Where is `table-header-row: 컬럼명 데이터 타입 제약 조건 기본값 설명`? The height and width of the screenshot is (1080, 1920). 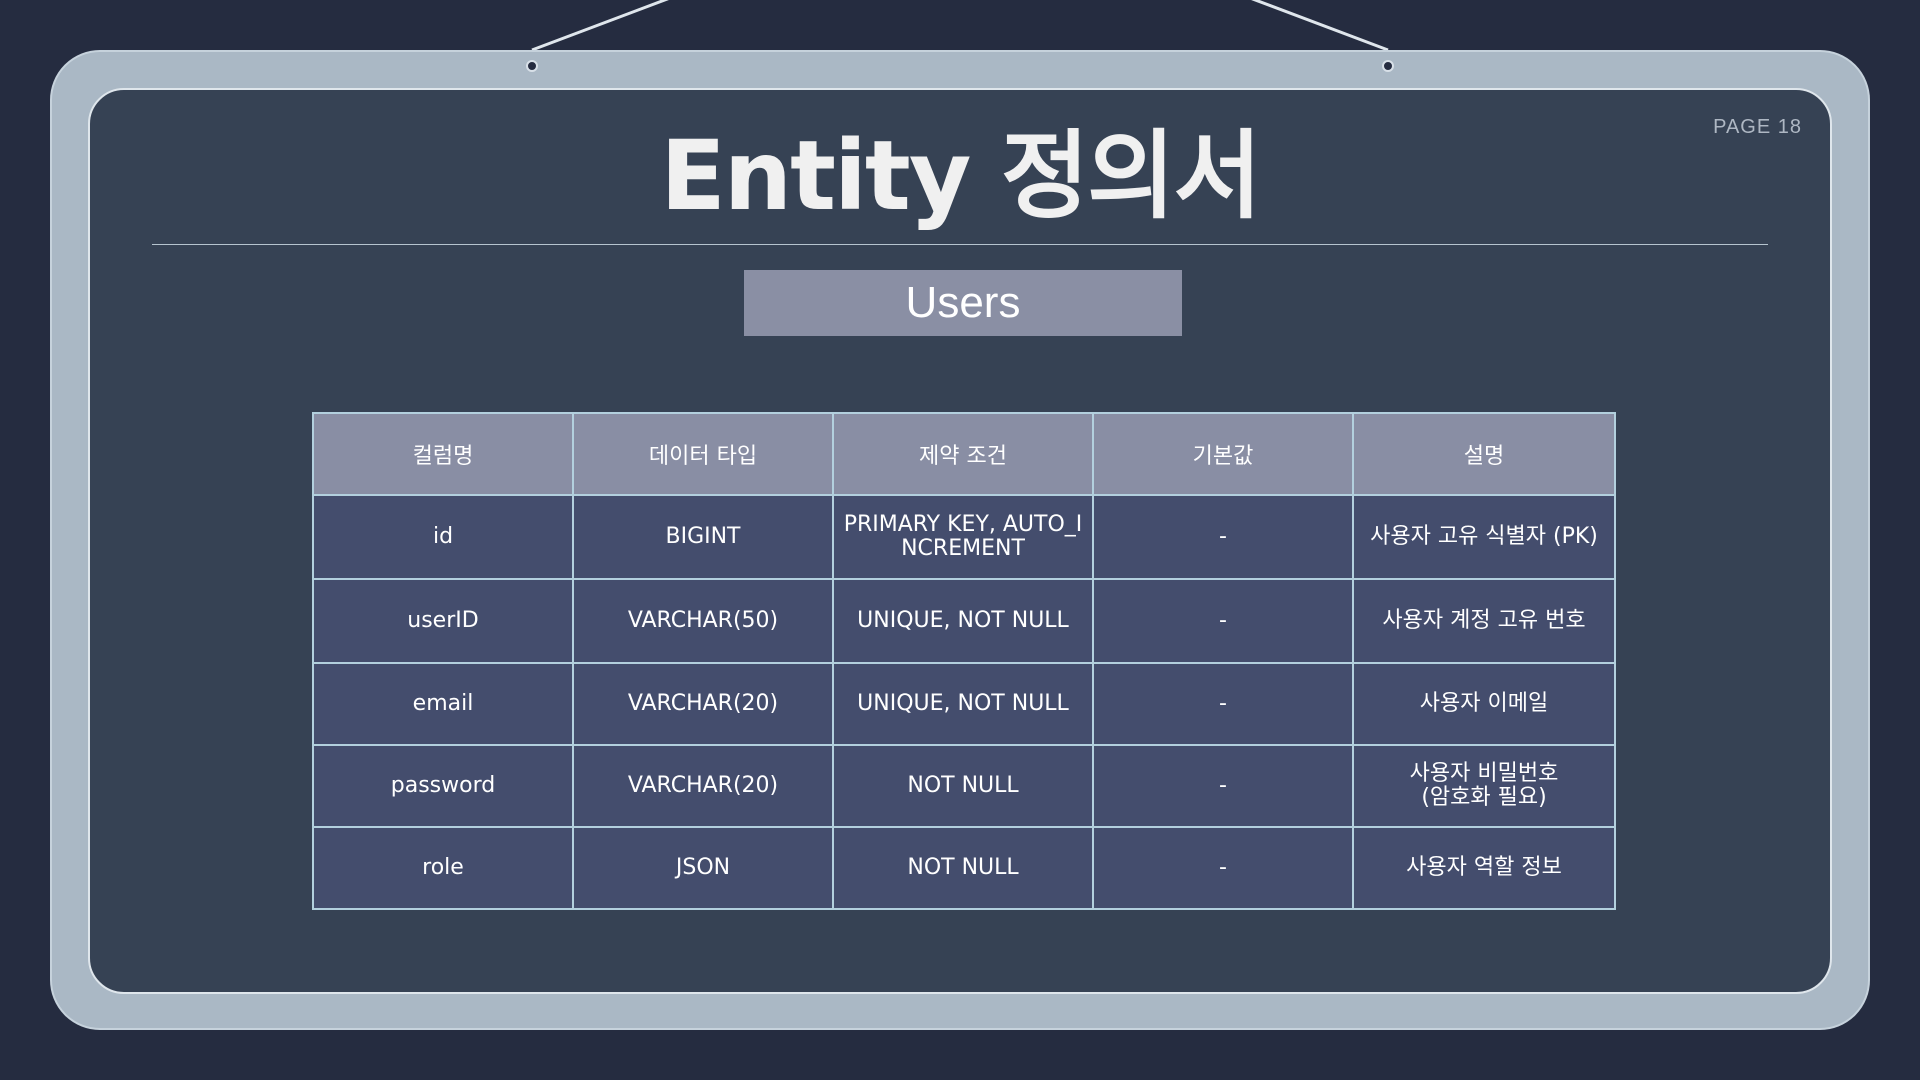 table-header-row: 컬럼명 데이터 타입 제약 조건 기본값 설명 is located at coordinates (964, 454).